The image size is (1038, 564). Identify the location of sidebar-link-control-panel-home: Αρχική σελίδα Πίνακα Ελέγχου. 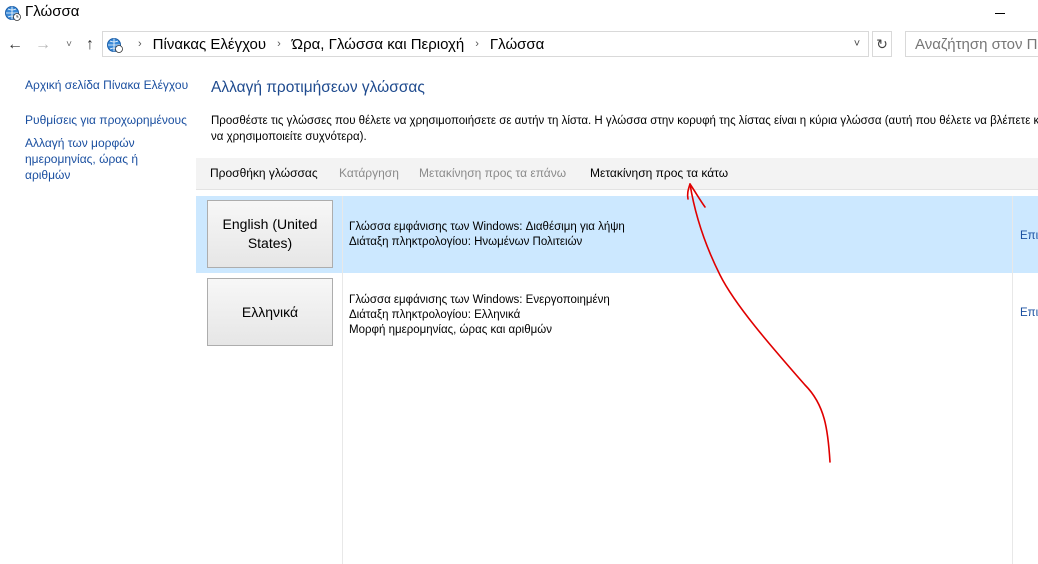
(112, 85).